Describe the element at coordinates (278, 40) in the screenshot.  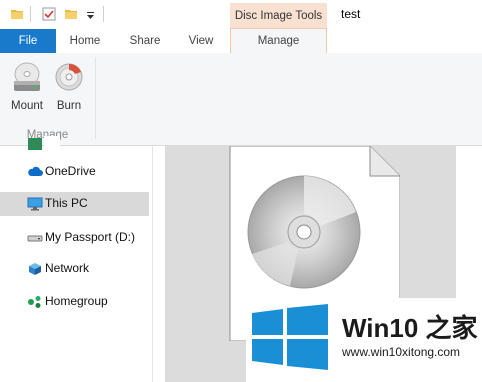
I see `tab-manage: Manage` at that location.